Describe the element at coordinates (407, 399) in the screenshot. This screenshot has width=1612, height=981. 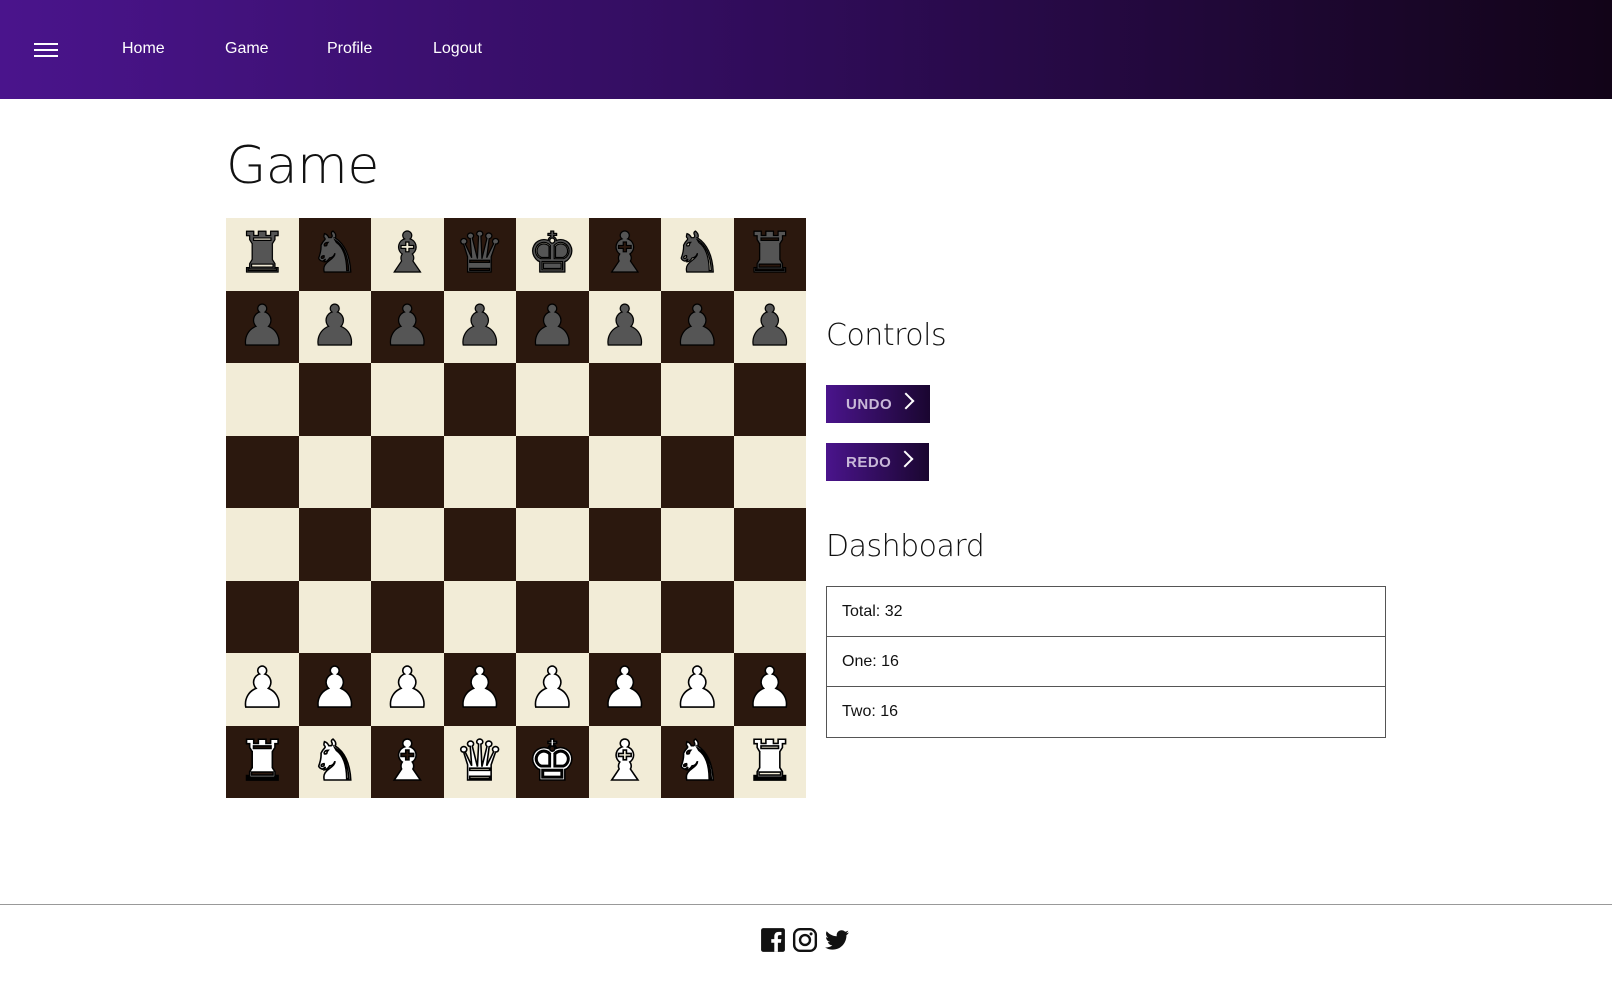
I see `square-c6` at that location.